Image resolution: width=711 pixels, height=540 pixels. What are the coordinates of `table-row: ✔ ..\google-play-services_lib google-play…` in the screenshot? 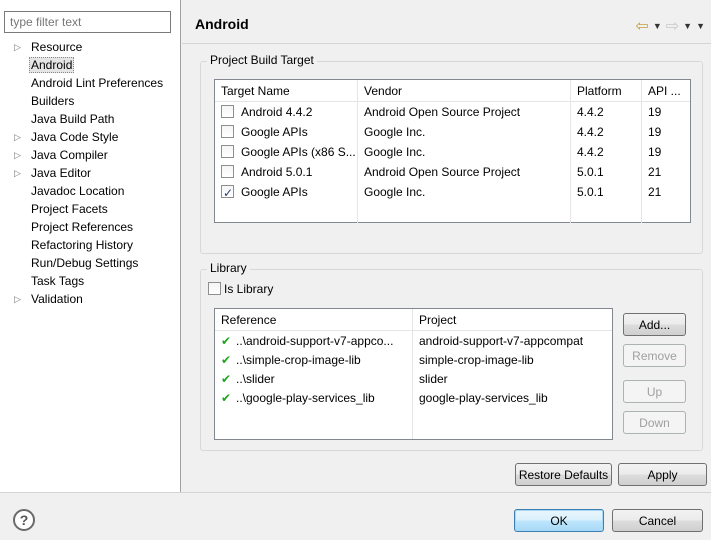 It's located at (413, 397).